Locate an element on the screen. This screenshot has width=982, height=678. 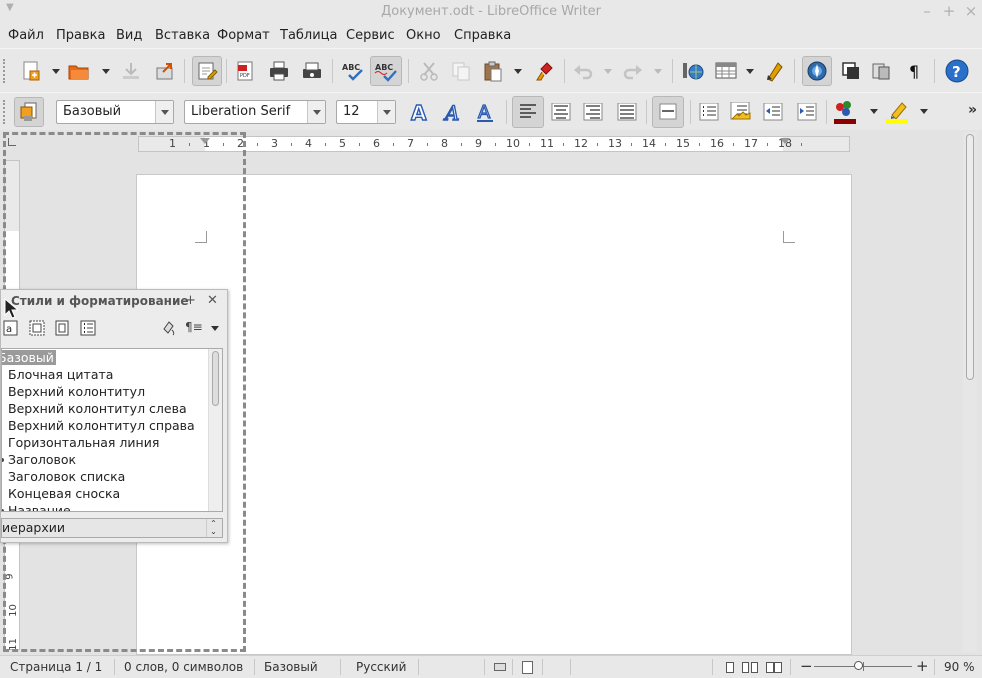
zoom-slider is located at coordinates (863, 666).